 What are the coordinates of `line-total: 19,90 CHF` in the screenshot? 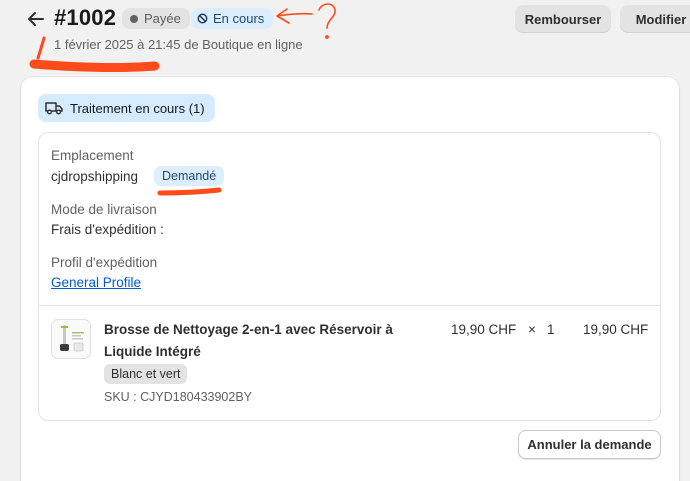 It's located at (616, 329).